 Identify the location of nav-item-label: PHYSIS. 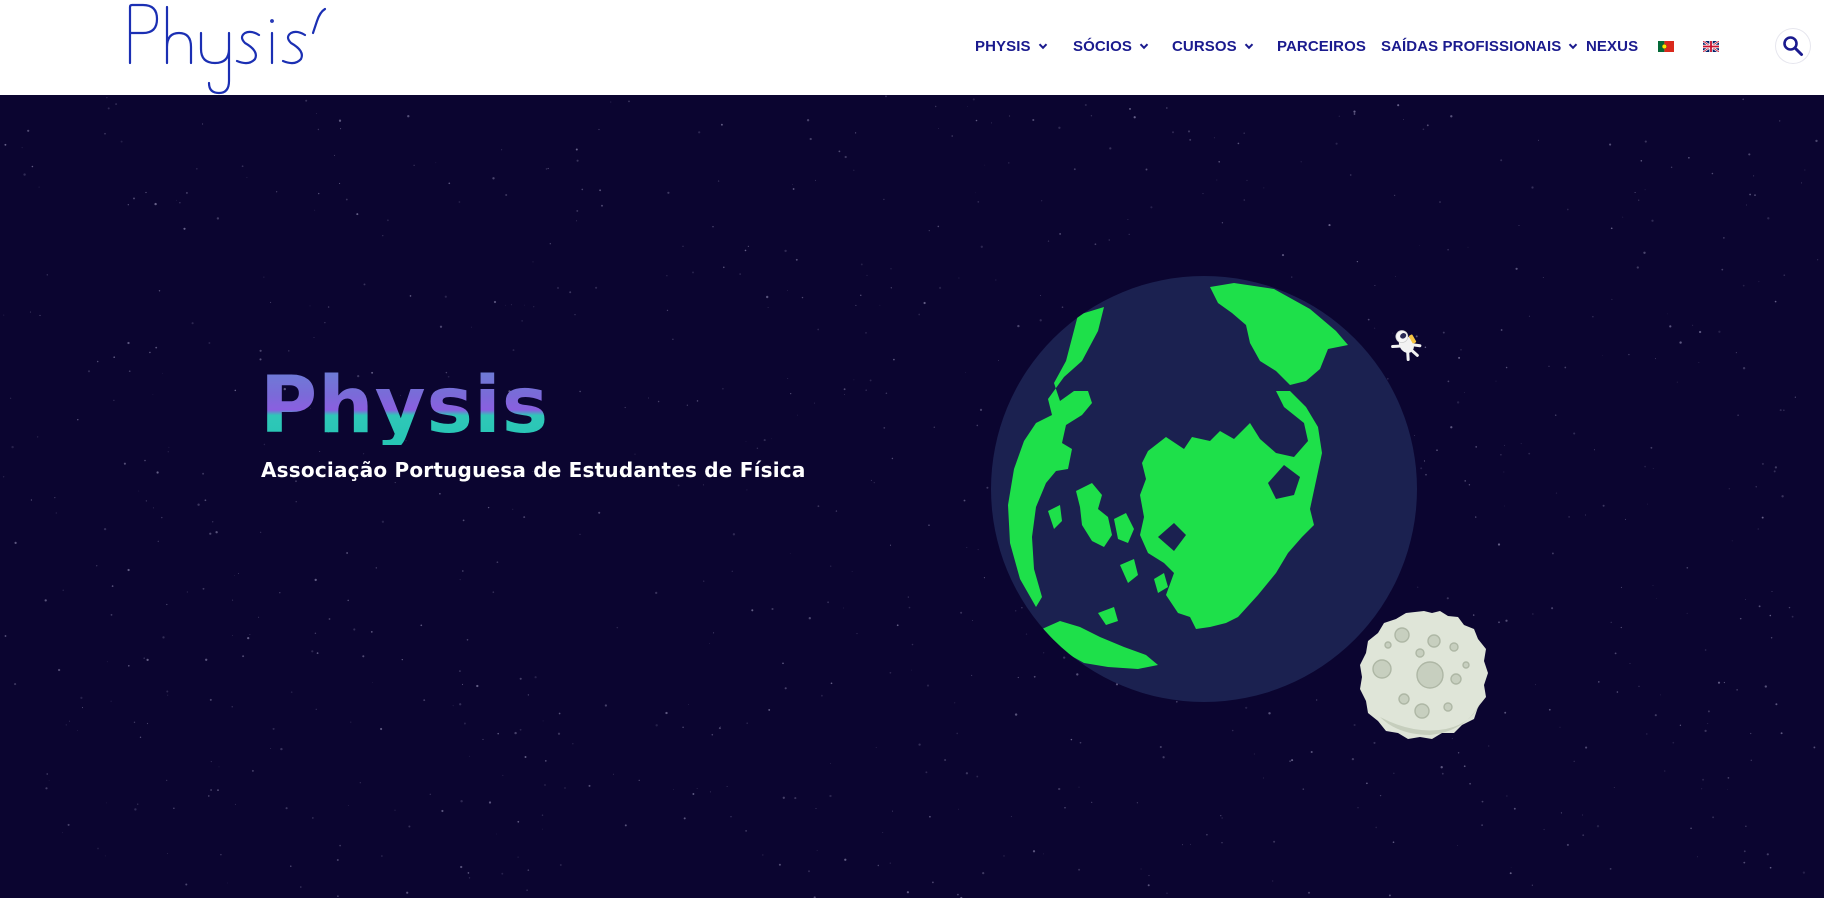
(1003, 46).